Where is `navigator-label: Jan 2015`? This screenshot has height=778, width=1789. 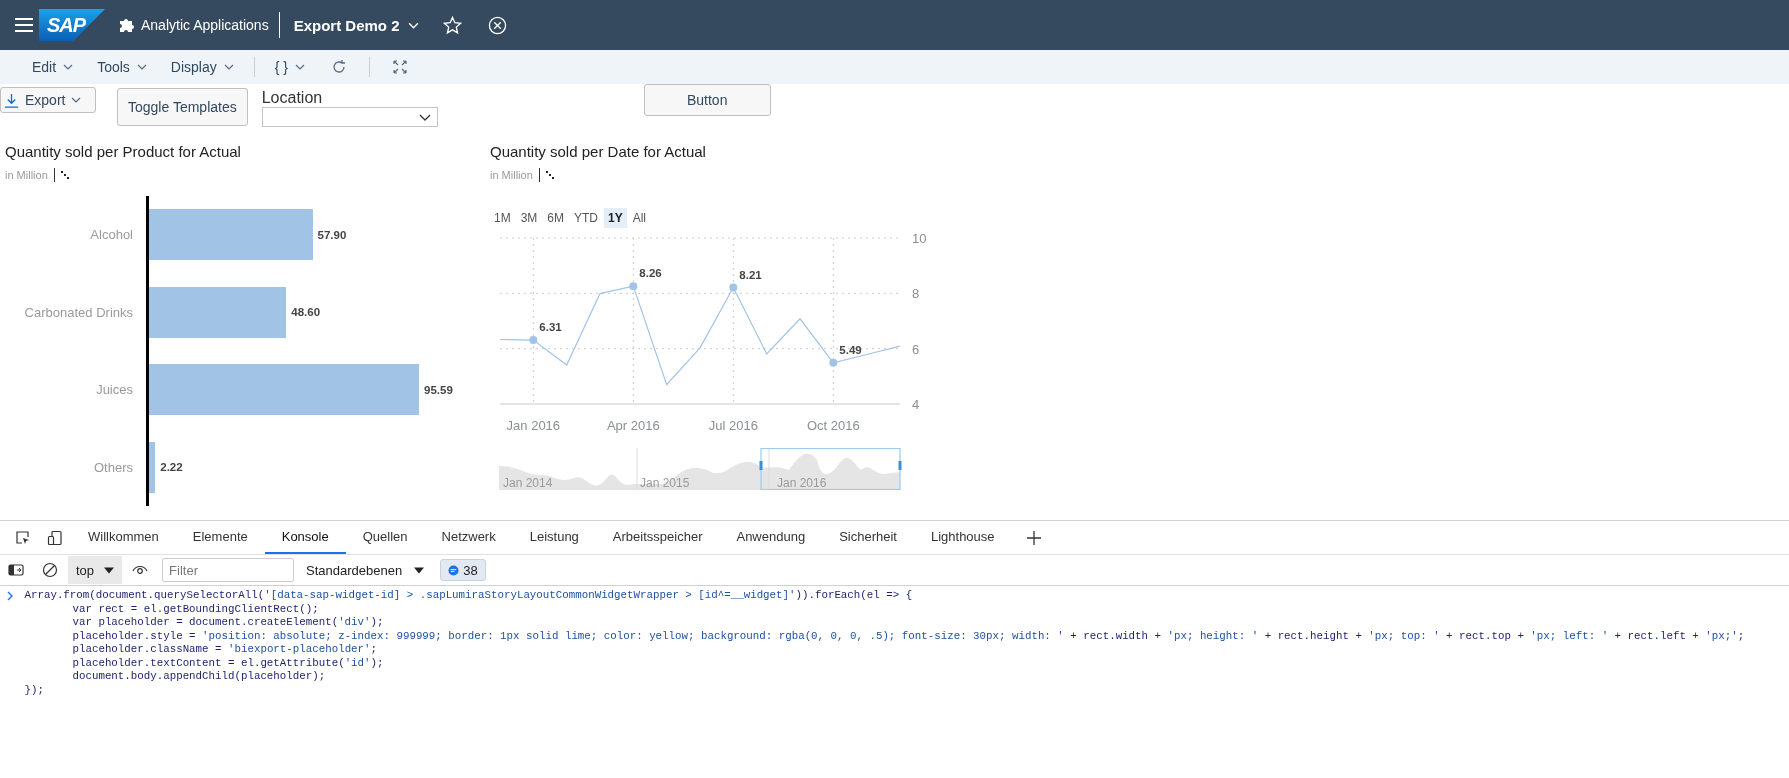 navigator-label: Jan 2015 is located at coordinates (665, 483).